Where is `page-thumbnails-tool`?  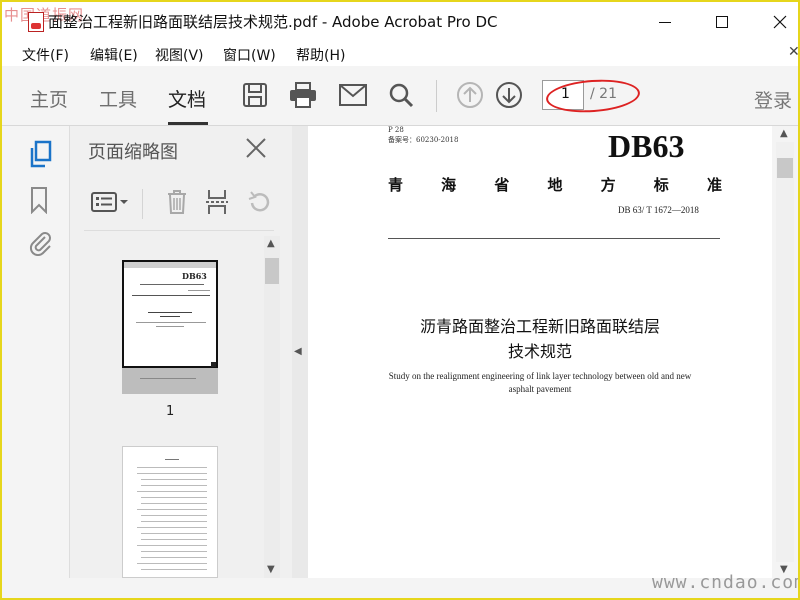
page-thumbnails-tool is located at coordinates (41, 154).